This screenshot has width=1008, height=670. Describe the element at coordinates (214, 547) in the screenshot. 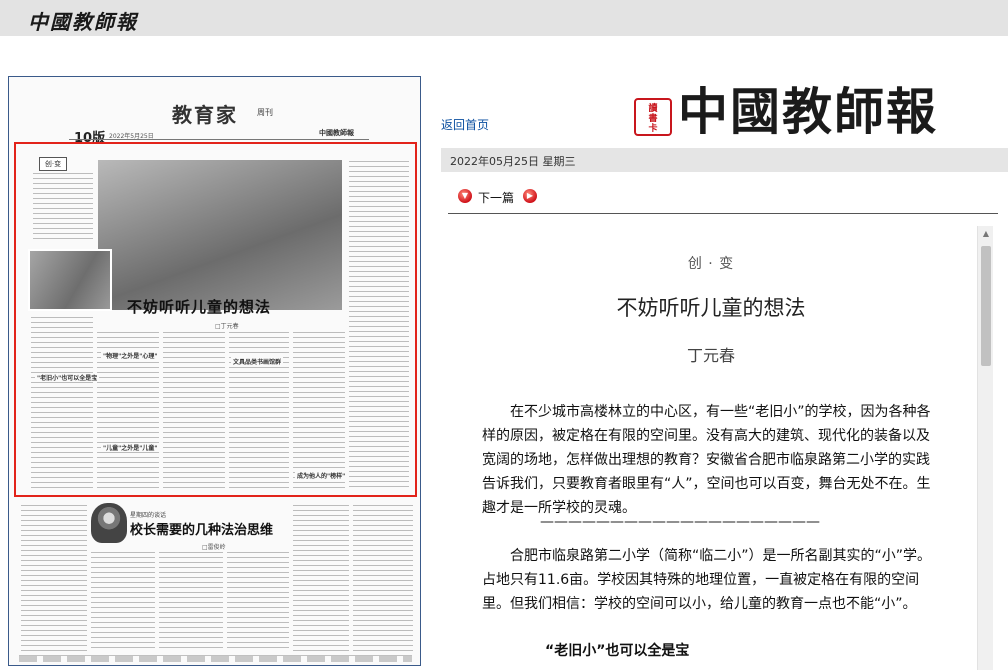

I see `second-story-byline: □雷俊岭` at that location.